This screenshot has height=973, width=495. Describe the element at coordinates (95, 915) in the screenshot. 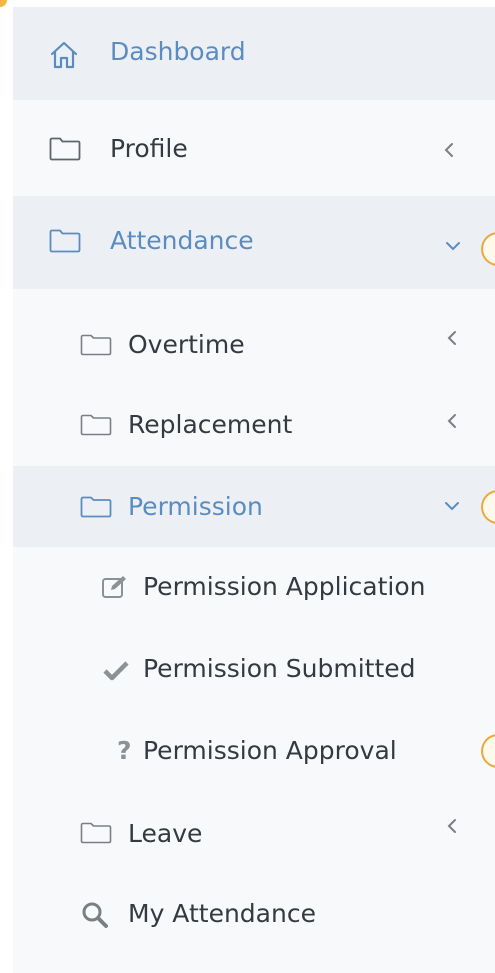

I see `search-icon` at that location.